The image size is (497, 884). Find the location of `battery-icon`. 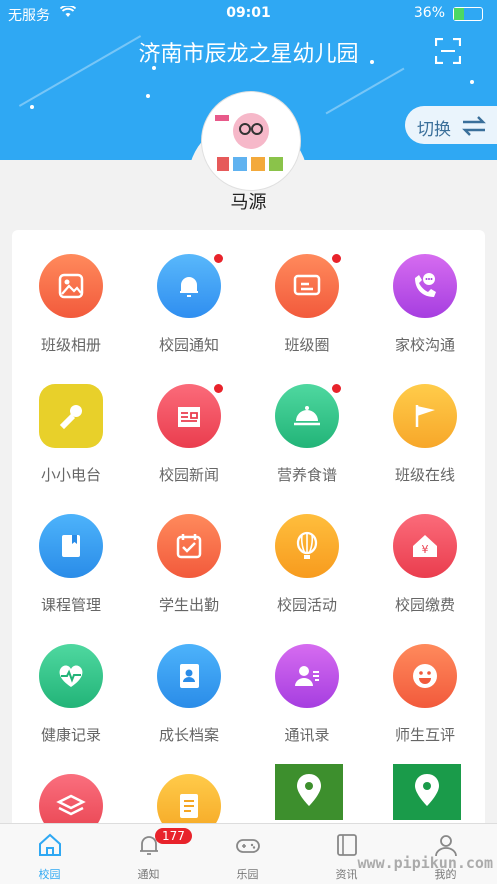

battery-icon is located at coordinates (468, 14).